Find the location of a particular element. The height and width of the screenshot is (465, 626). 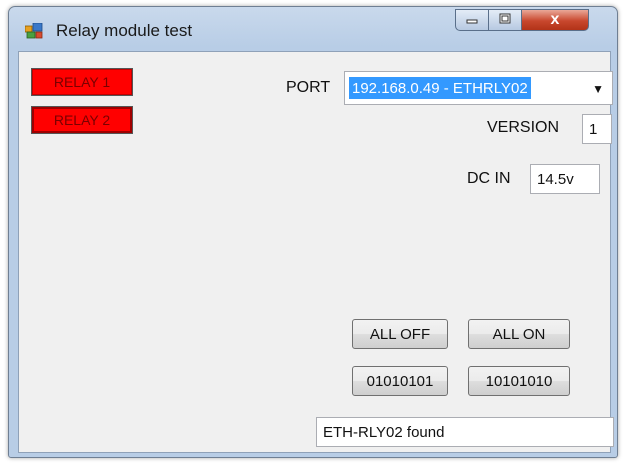

chevron-down-icon: ▼ is located at coordinates (598, 89).